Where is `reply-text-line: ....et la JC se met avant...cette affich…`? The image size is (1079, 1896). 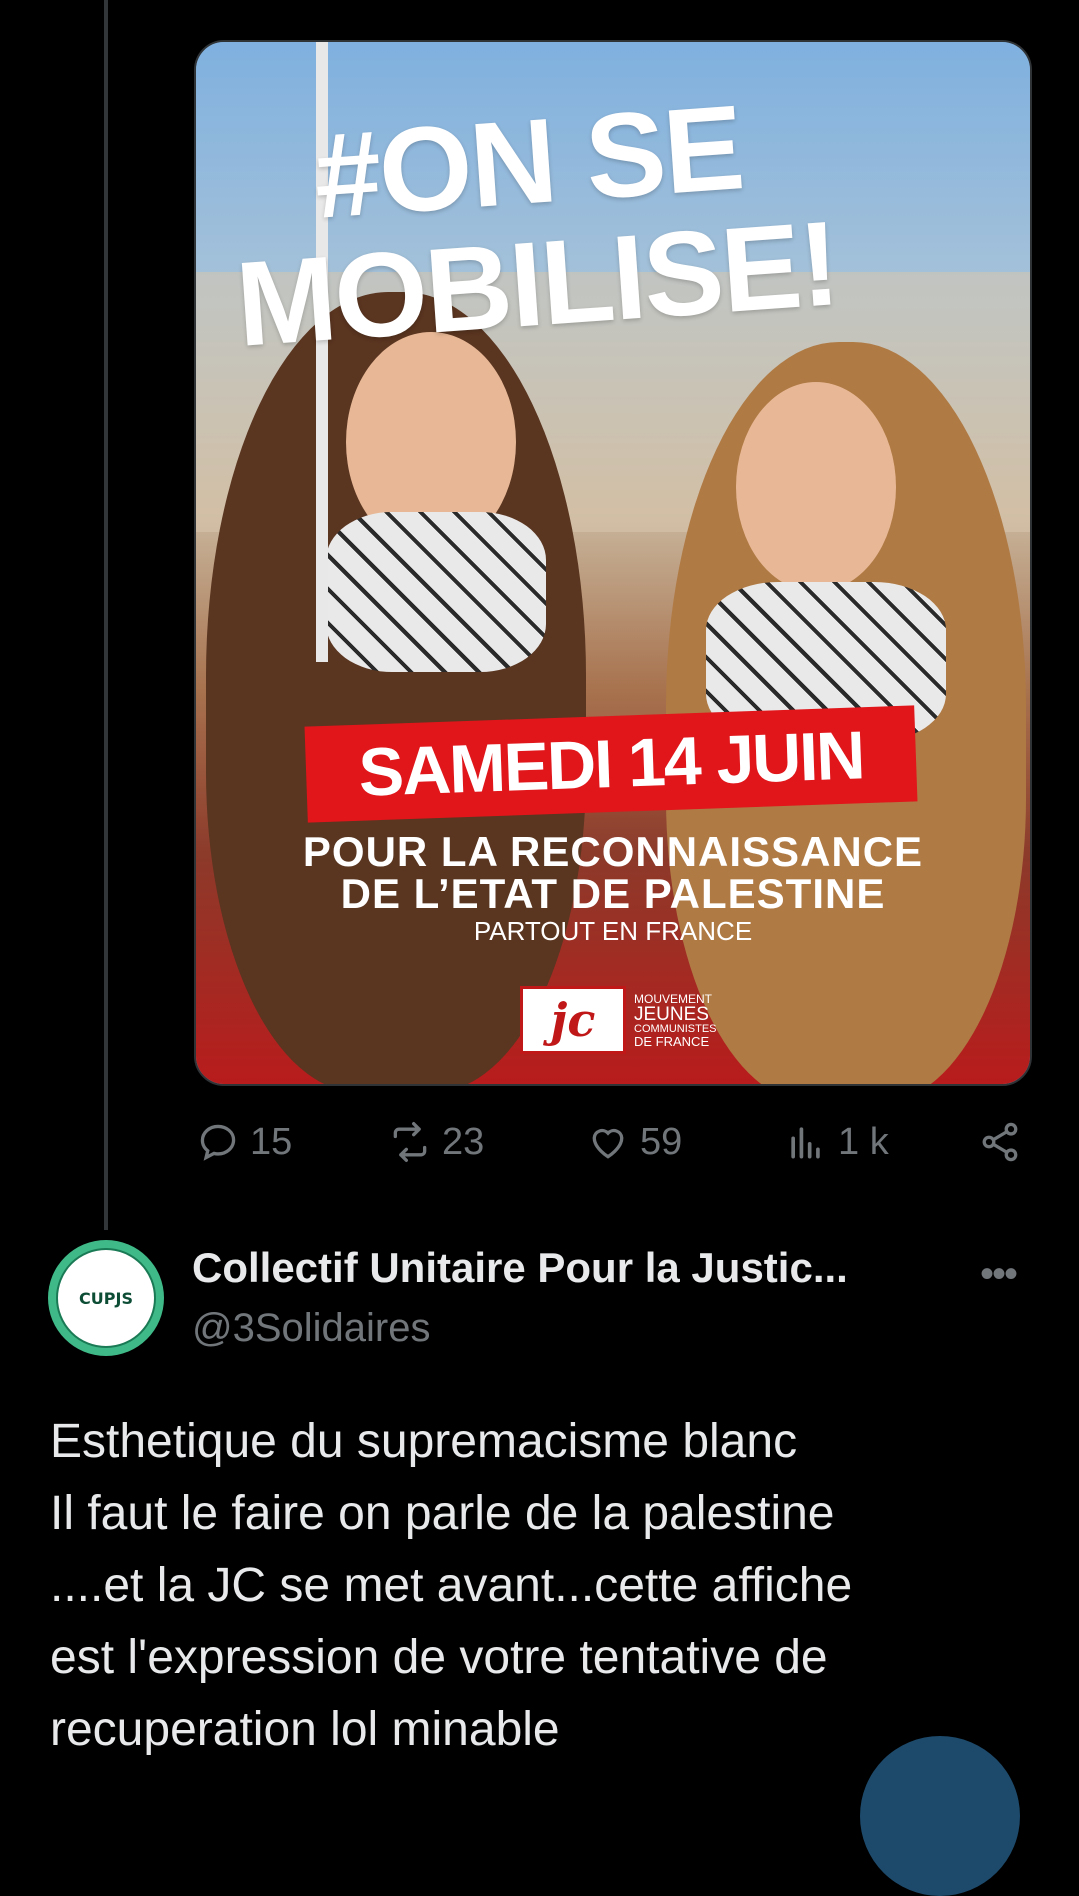 reply-text-line: ....et la JC se met avant...cette affich… is located at coordinates (451, 1585).